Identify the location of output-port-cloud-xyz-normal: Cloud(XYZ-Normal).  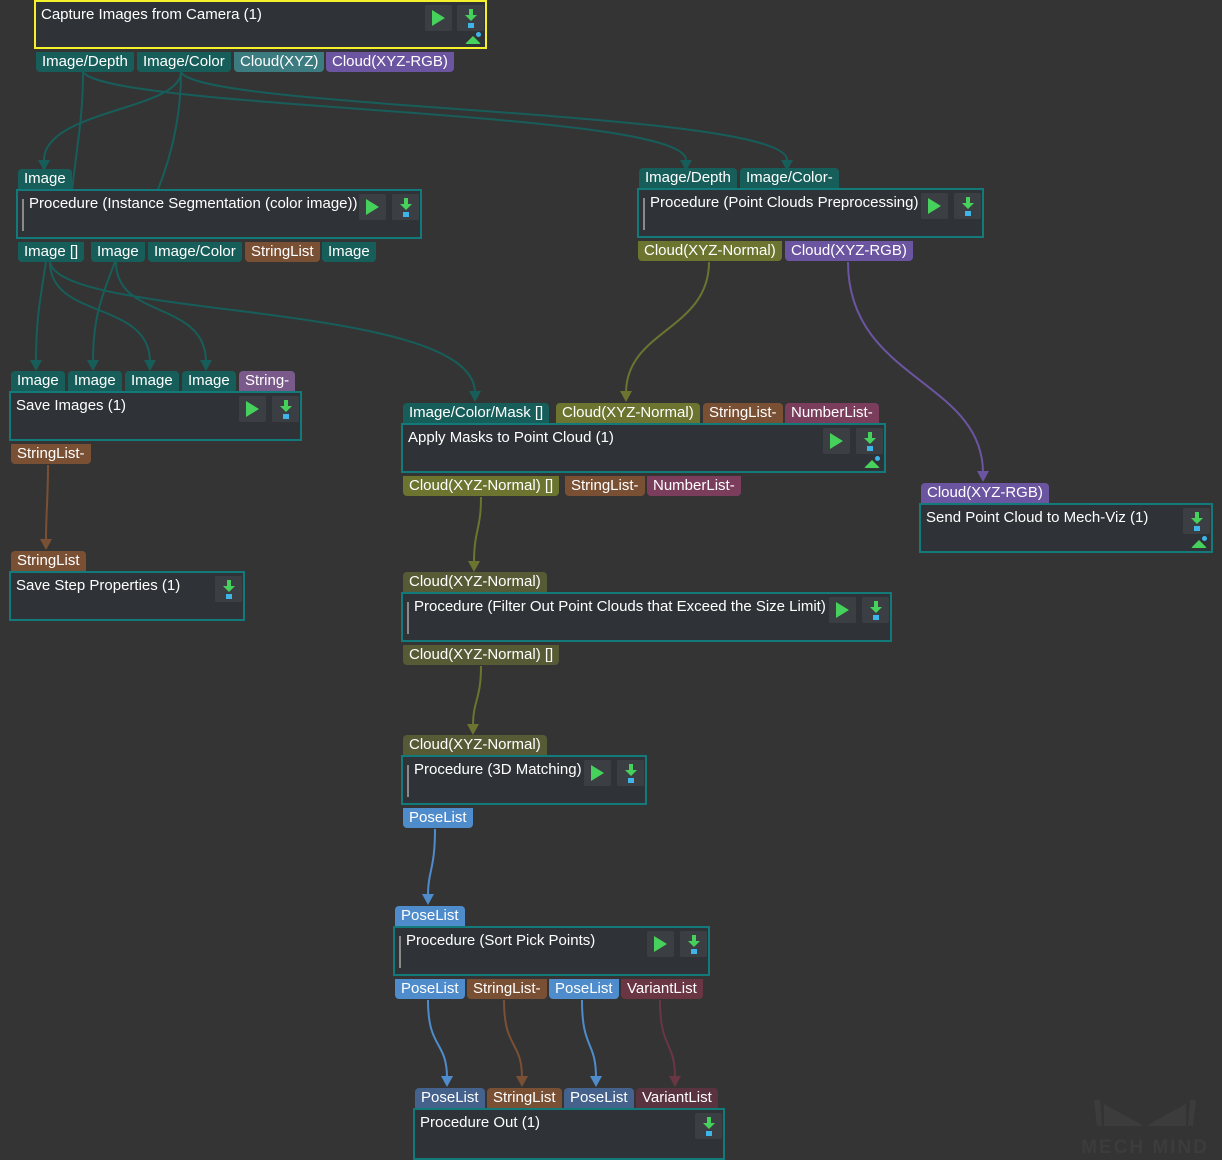
(710, 251).